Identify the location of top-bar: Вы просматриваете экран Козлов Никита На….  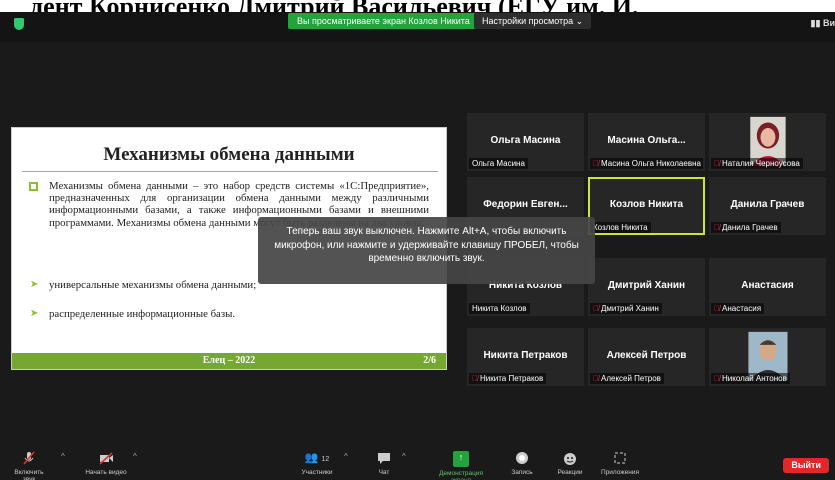
(417, 27).